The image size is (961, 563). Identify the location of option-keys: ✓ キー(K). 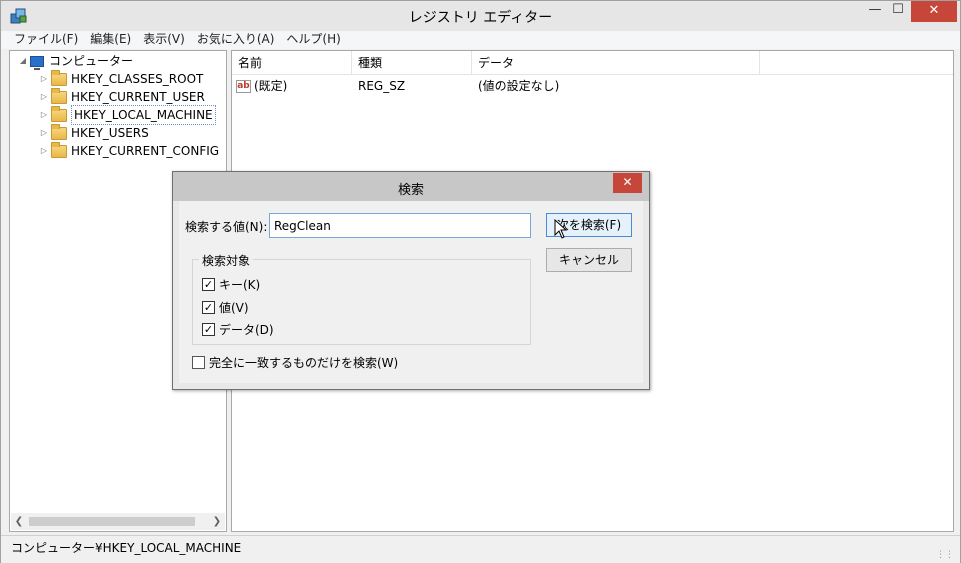
(231, 284).